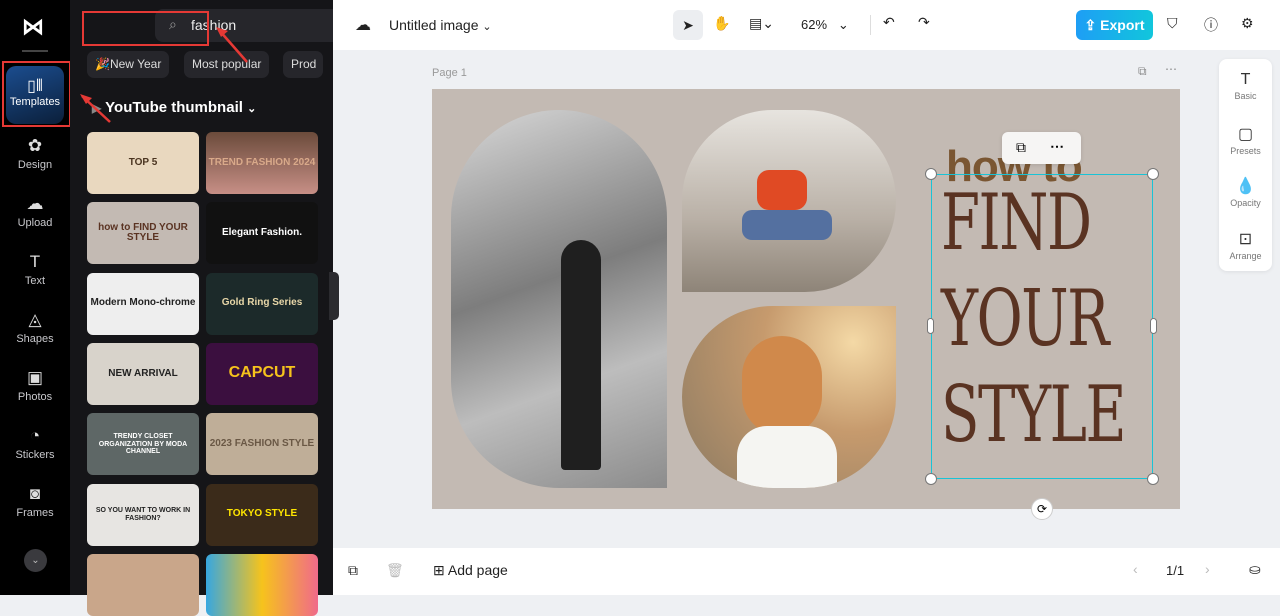 This screenshot has height=616, width=1280. What do you see at coordinates (1057, 146) in the screenshot?
I see `more-icon: ⋯` at bounding box center [1057, 146].